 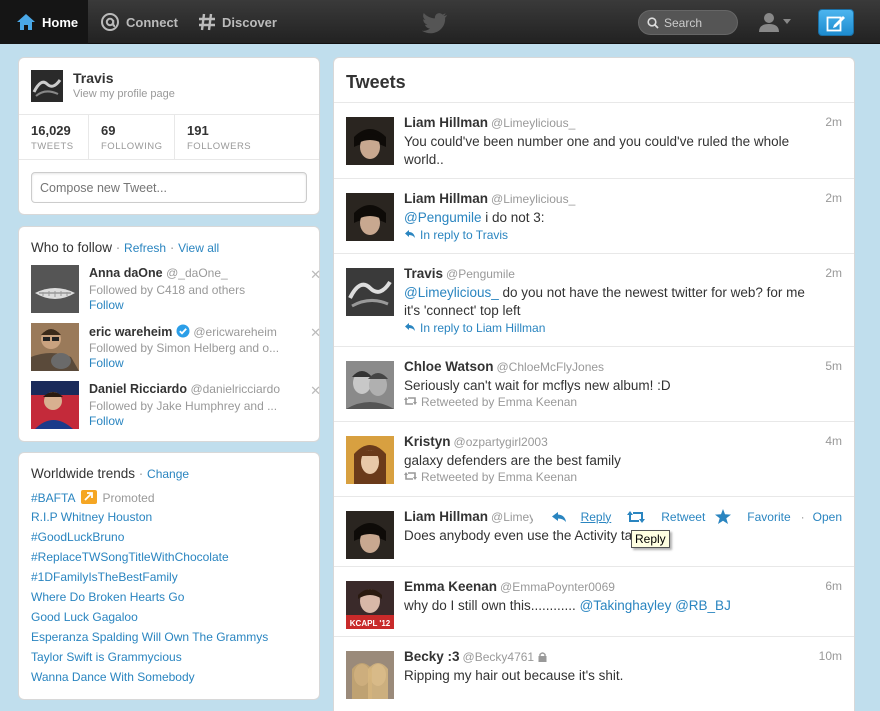 What do you see at coordinates (626, 605) in the screenshot?
I see `mention-link: @Takinghayley` at bounding box center [626, 605].